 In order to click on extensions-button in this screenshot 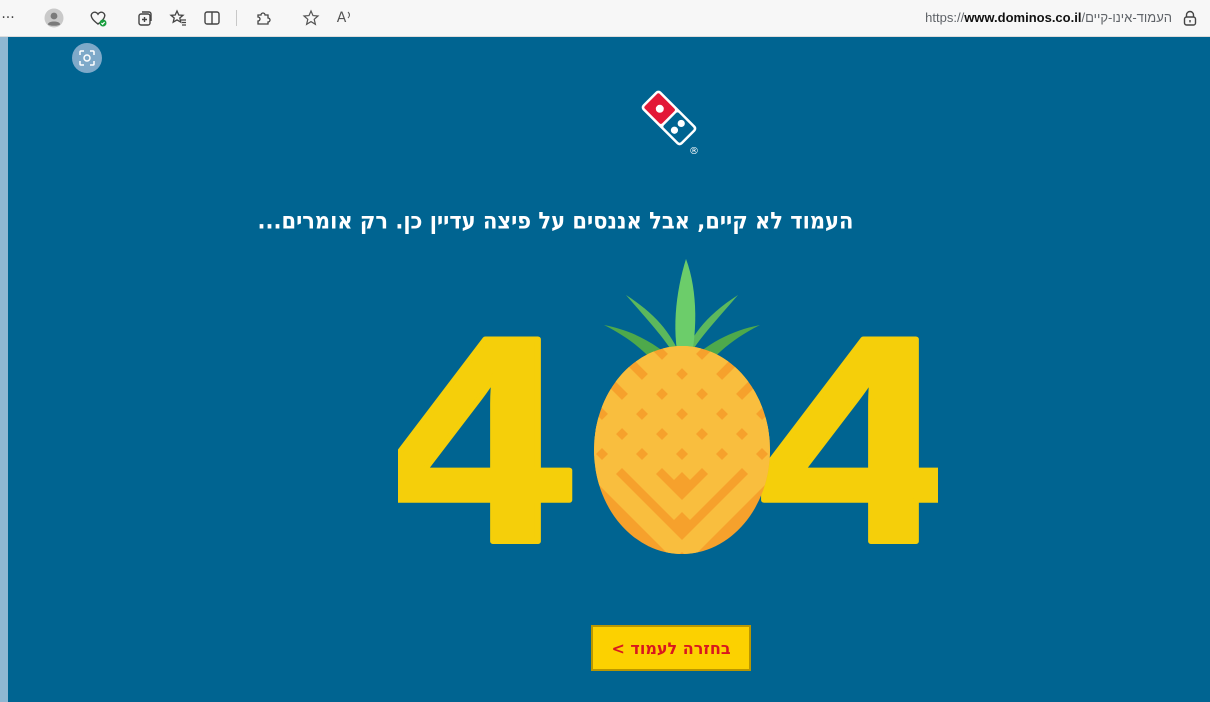, I will do `click(263, 18)`.